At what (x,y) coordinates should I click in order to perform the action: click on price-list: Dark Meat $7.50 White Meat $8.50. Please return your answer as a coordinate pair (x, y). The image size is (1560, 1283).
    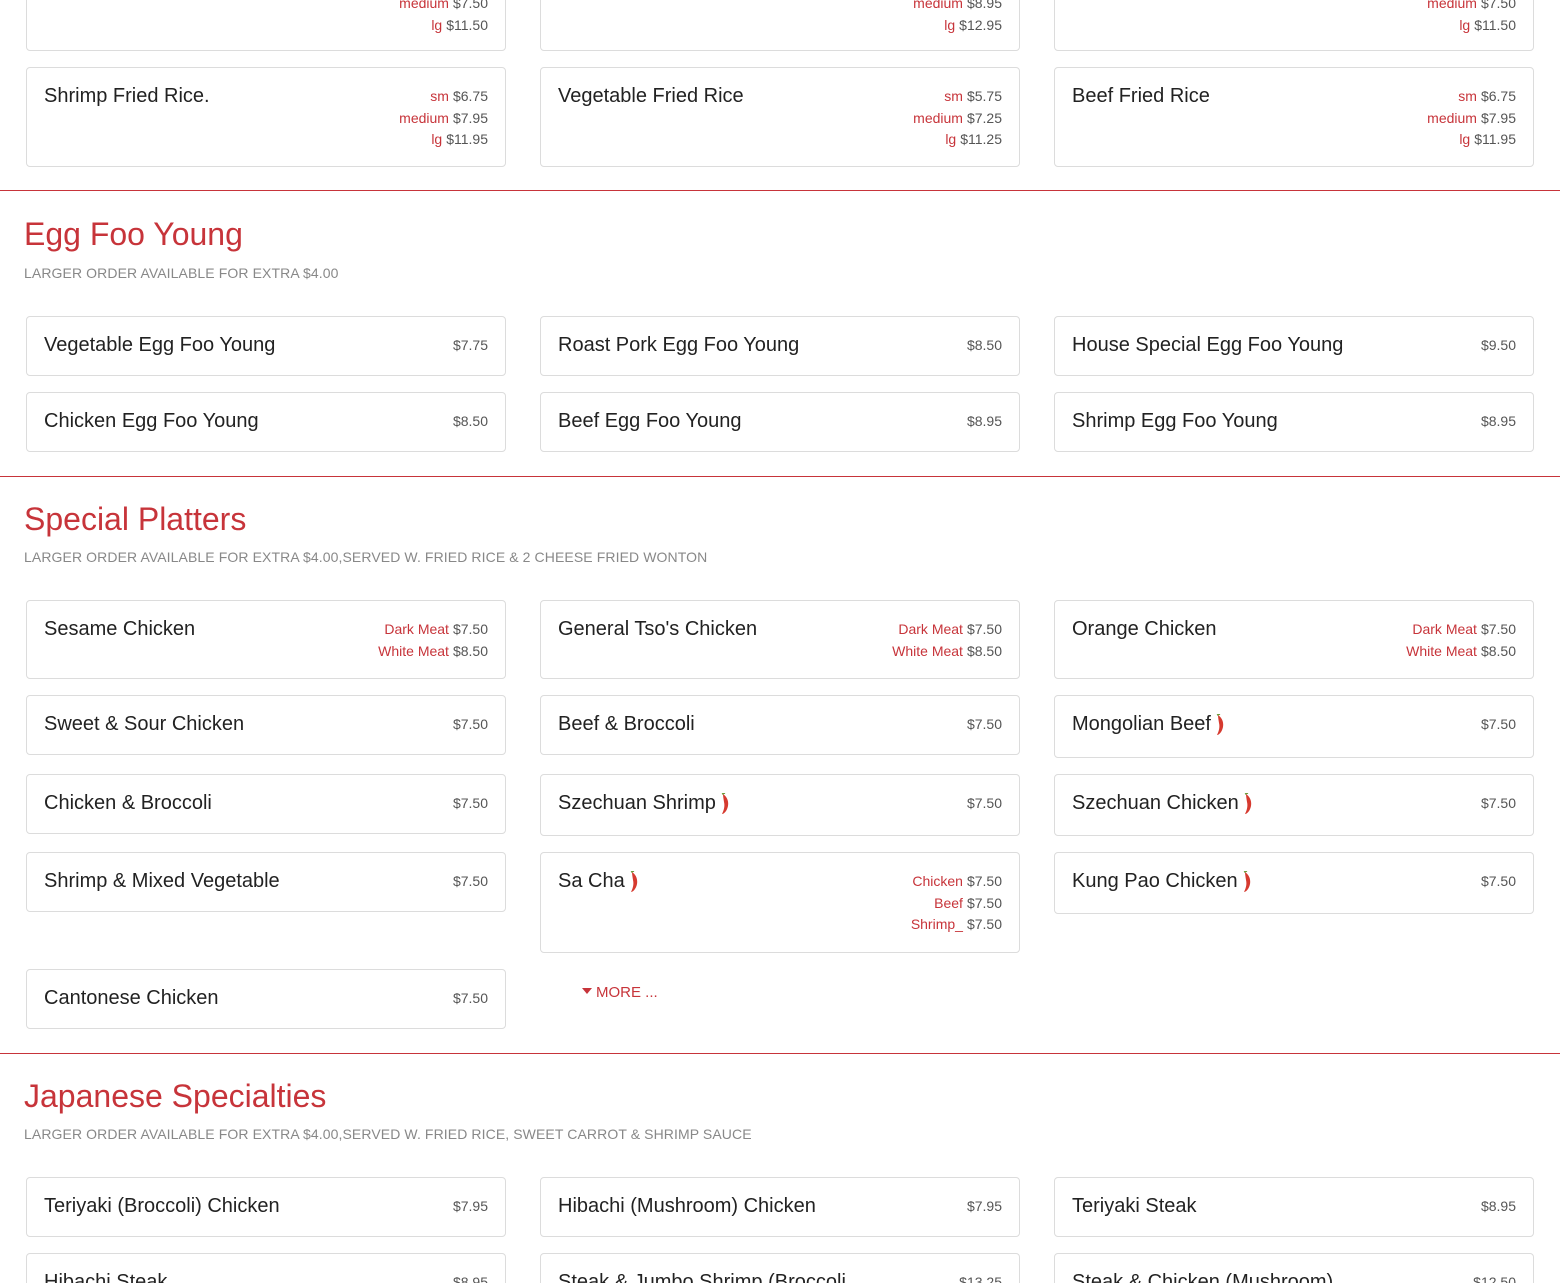
    Looking at the image, I should click on (947, 640).